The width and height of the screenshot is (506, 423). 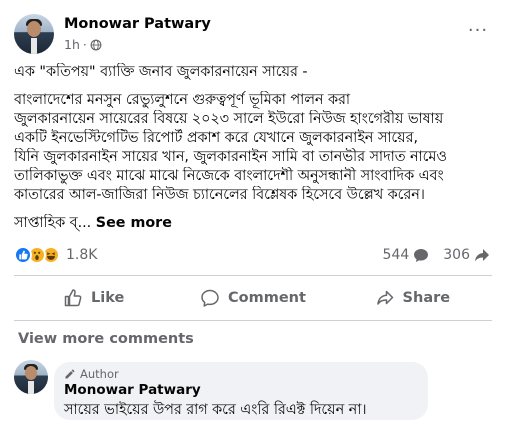 I want to click on share-count-link: 306, so click(x=466, y=255).